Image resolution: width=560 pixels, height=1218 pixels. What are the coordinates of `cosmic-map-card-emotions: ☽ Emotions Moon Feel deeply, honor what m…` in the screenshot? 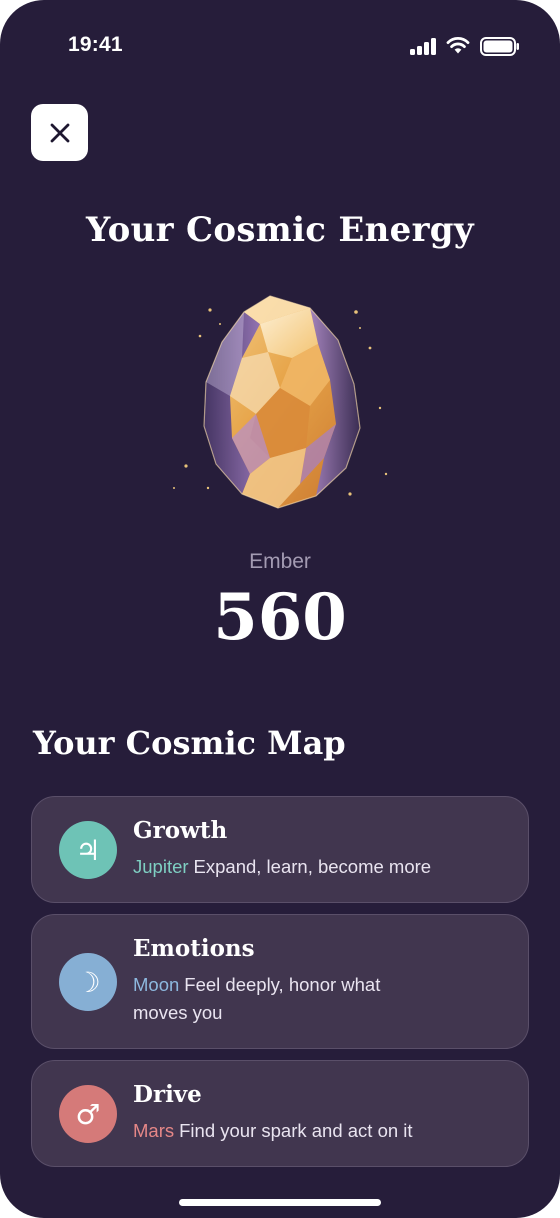 It's located at (280, 981).